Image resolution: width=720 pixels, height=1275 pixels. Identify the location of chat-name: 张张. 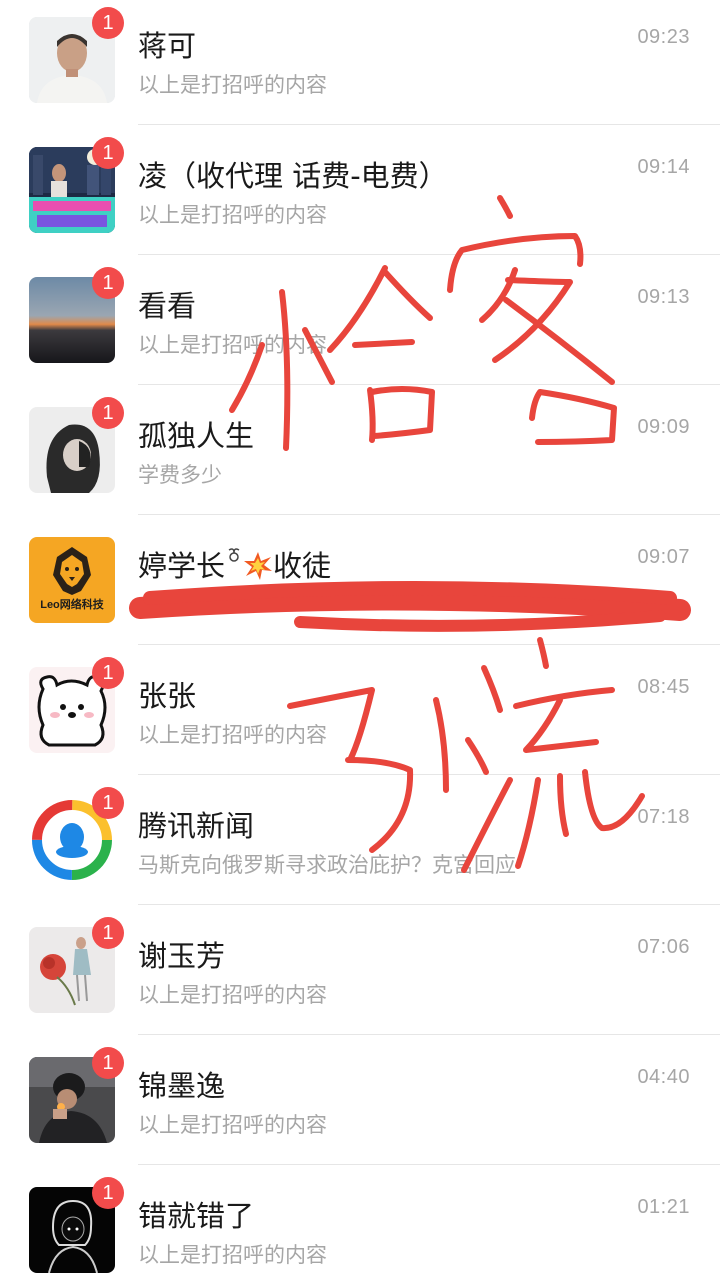
(167, 696).